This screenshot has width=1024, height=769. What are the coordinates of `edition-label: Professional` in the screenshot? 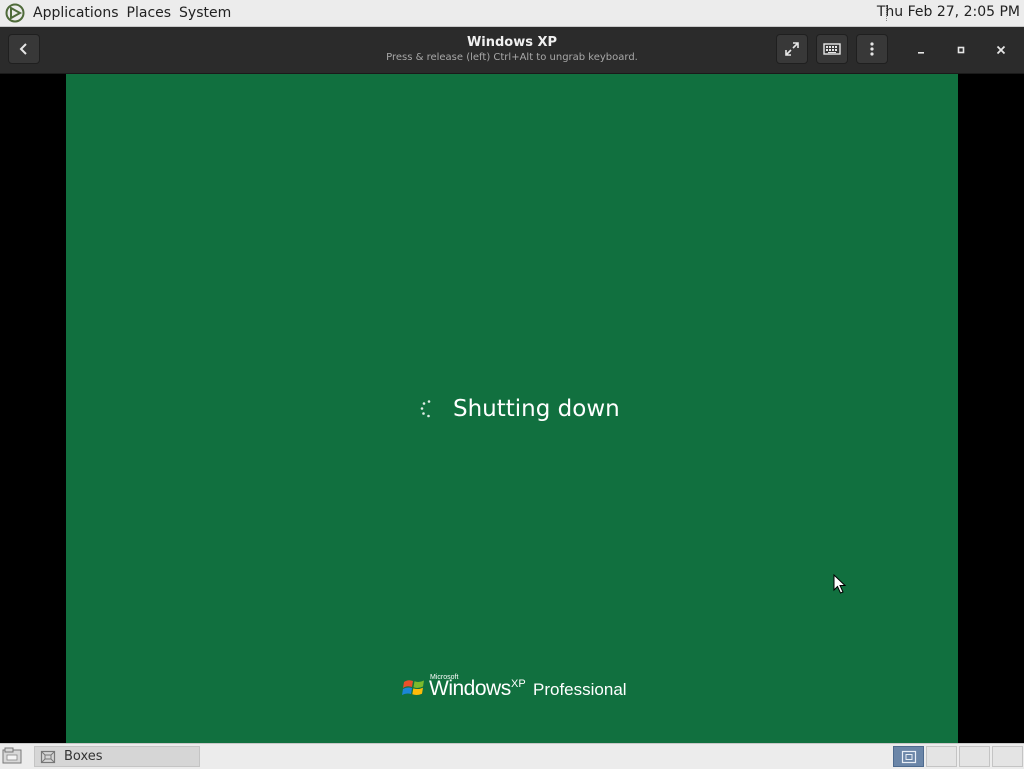 It's located at (580, 689).